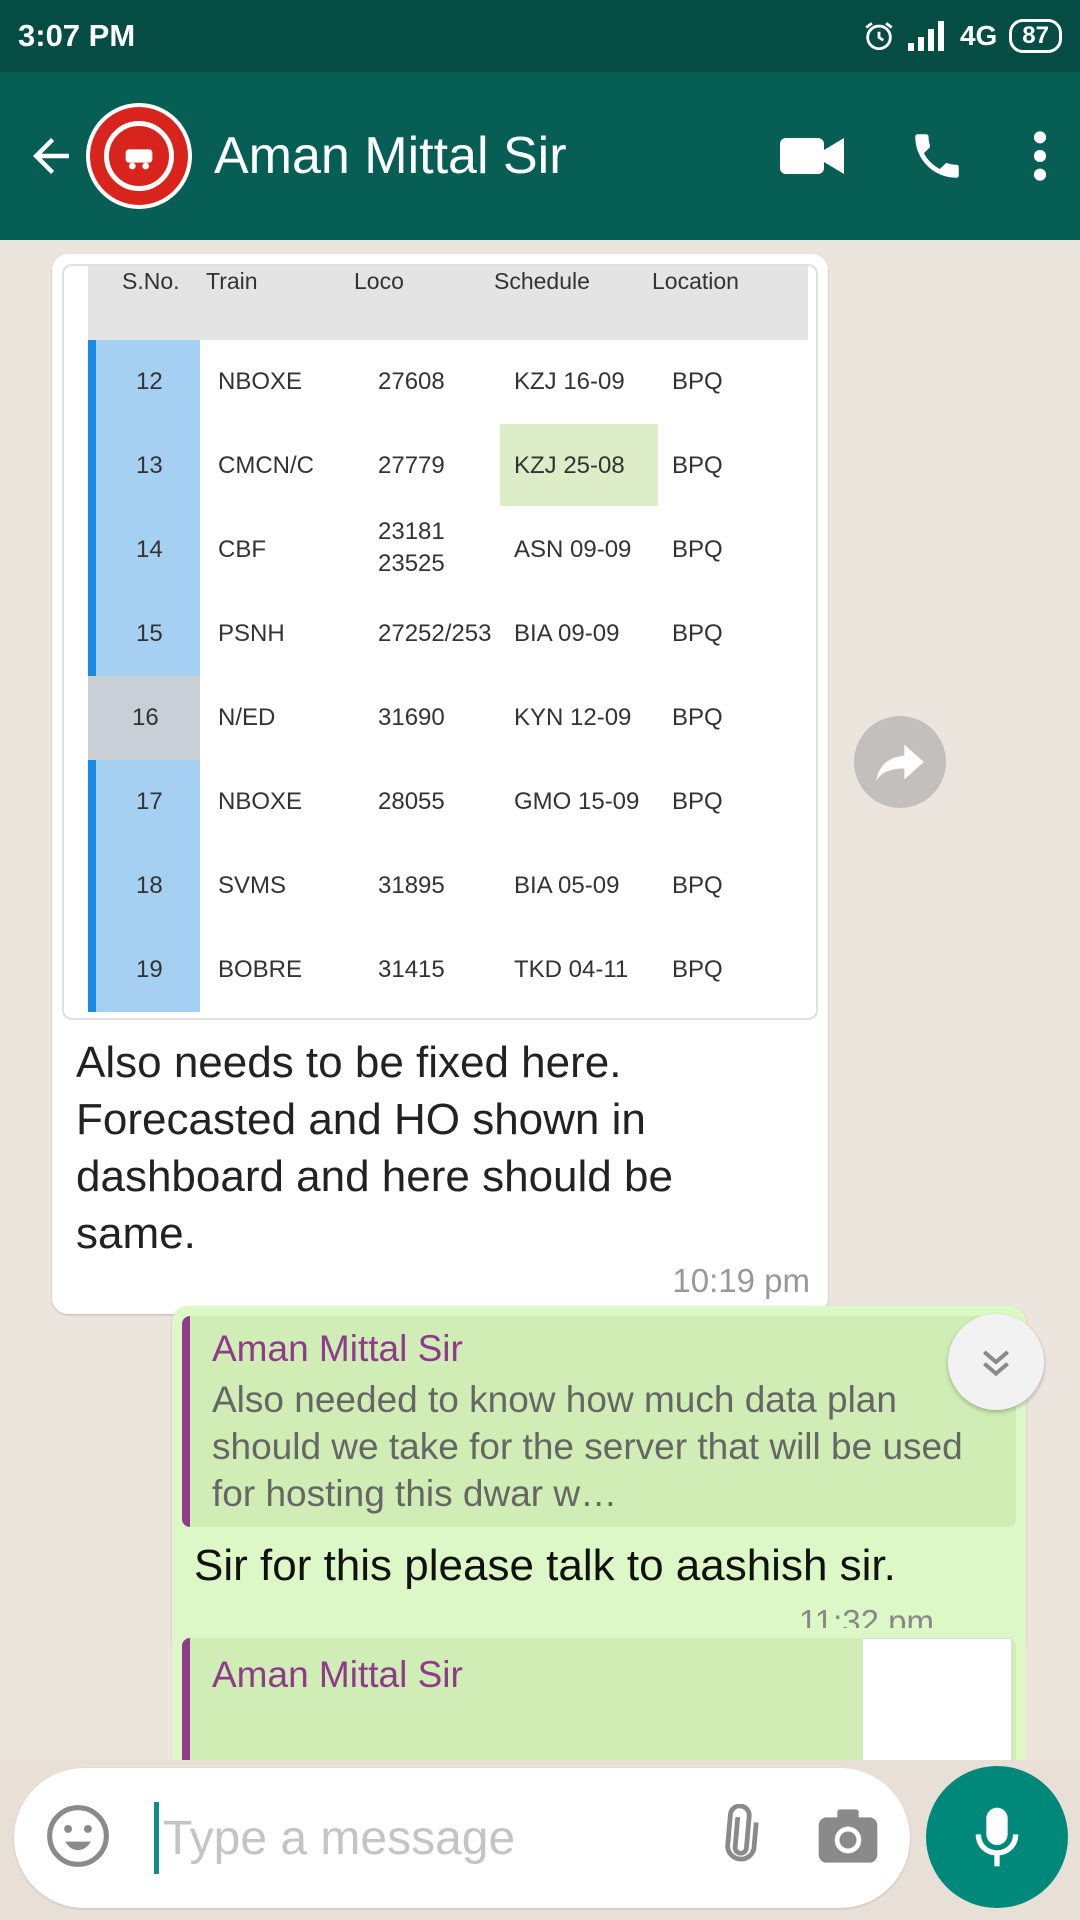  I want to click on chat-header: Aman Mittal Sir, so click(540, 156).